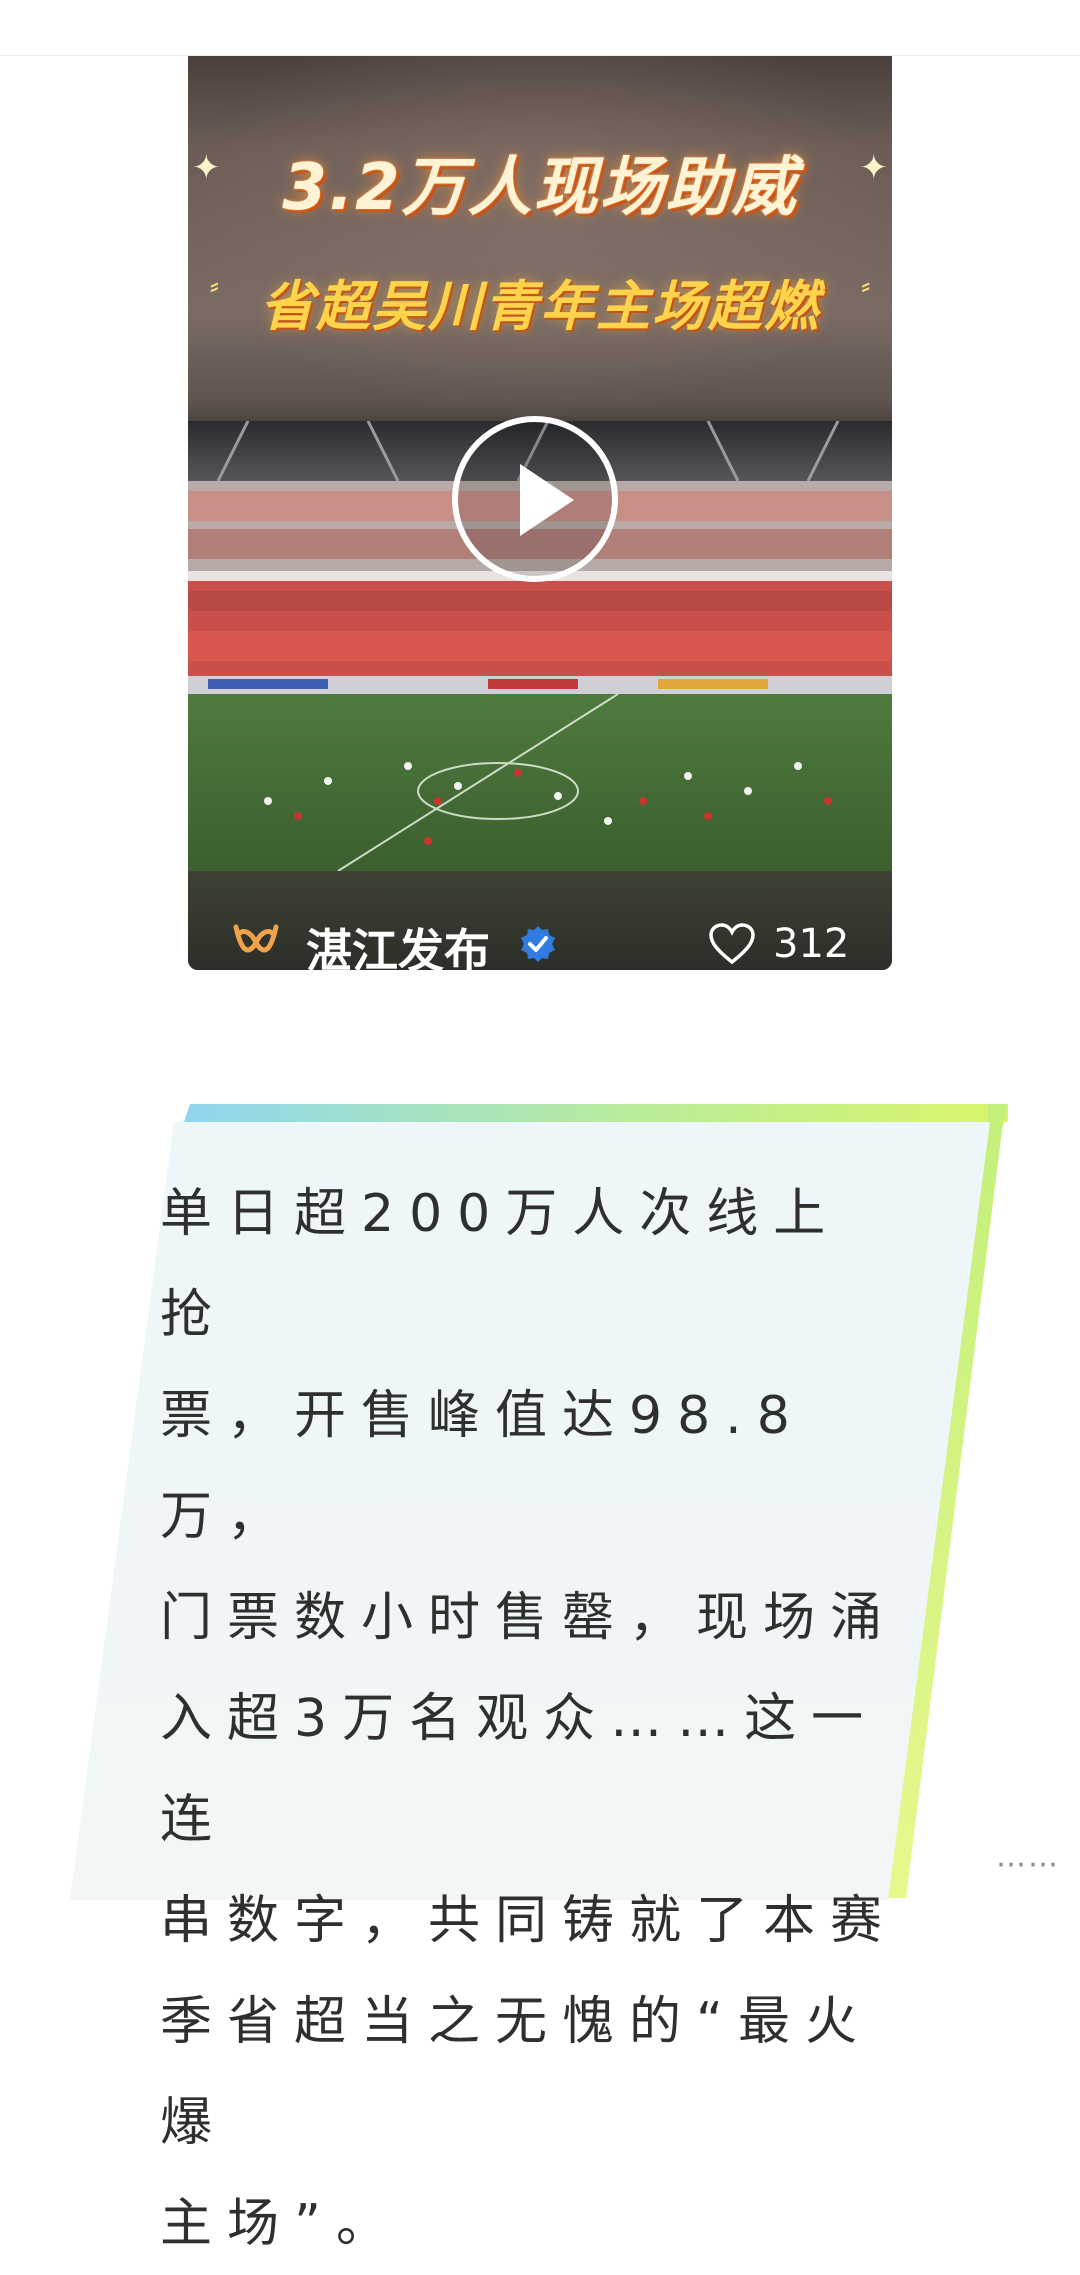  What do you see at coordinates (540, 238) in the screenshot?
I see `video-title-banner: ✦ ✦ 3.2万人现场助威 ⸗ ⸗ 省超吴川青年主场超燃` at bounding box center [540, 238].